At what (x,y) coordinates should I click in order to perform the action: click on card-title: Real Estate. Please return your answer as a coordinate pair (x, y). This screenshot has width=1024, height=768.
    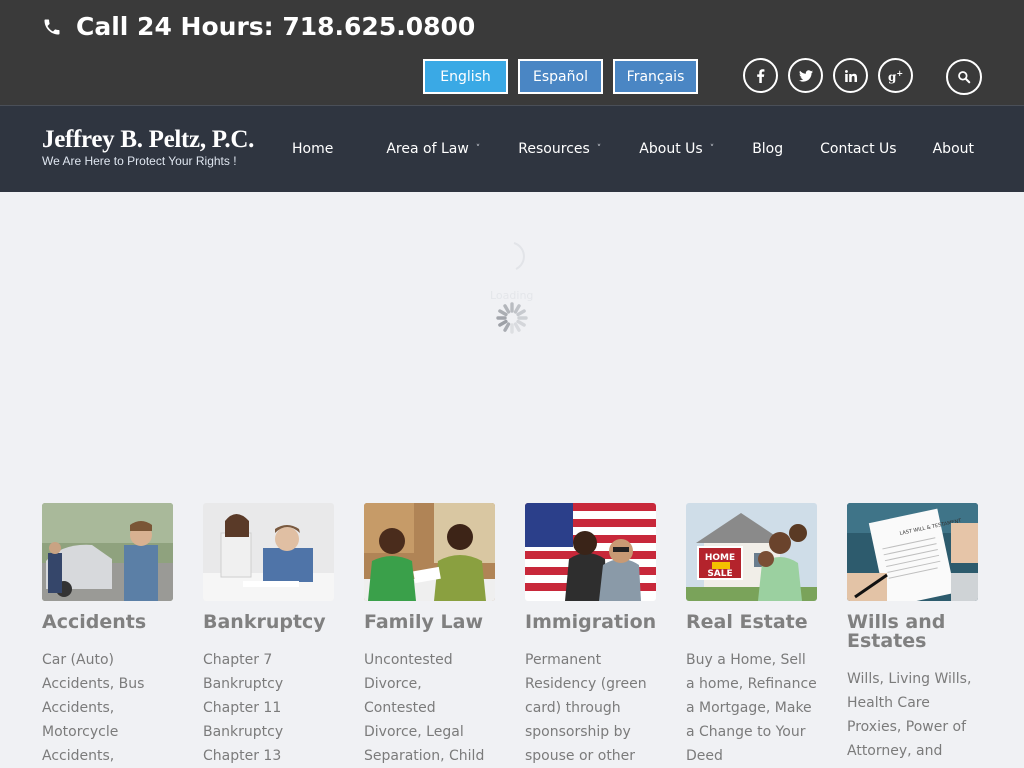
    Looking at the image, I should click on (751, 622).